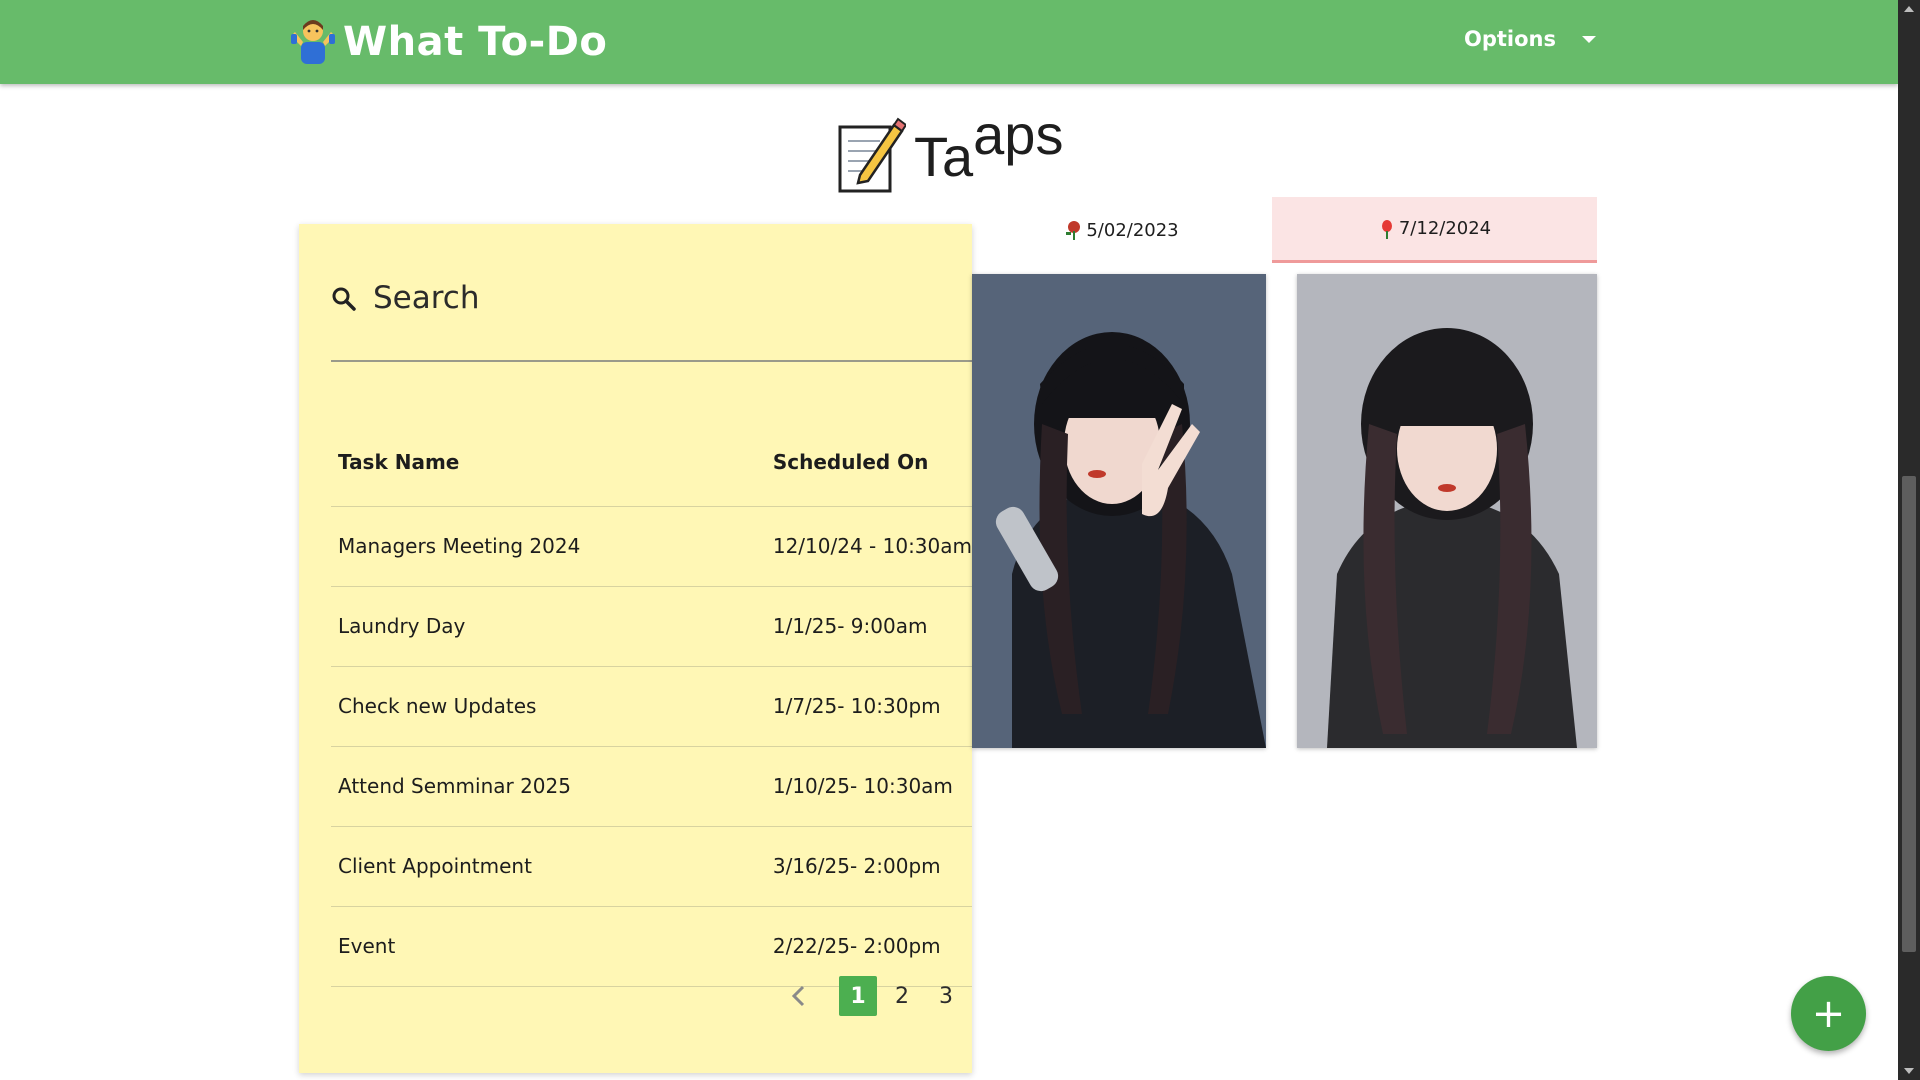 The image size is (1920, 1080). What do you see at coordinates (946, 996) in the screenshot?
I see `page-button-3: 3` at bounding box center [946, 996].